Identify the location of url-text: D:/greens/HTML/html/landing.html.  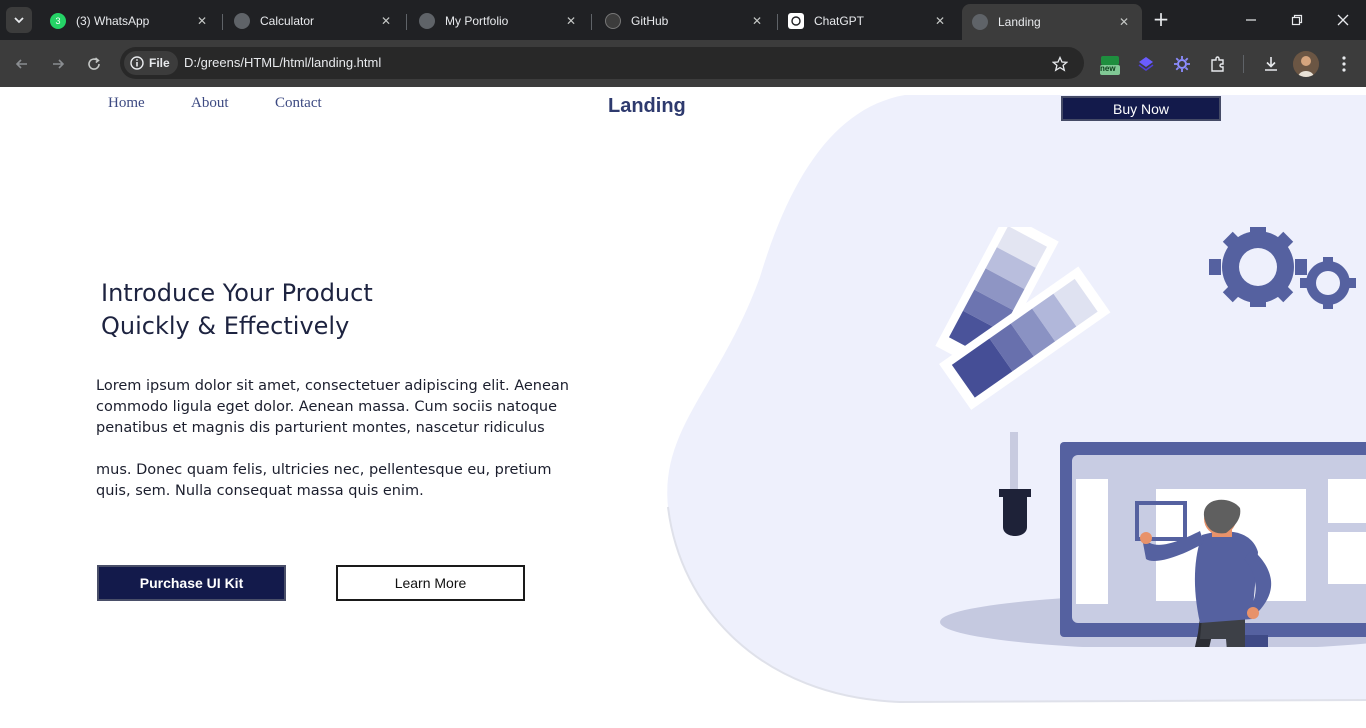
(282, 62).